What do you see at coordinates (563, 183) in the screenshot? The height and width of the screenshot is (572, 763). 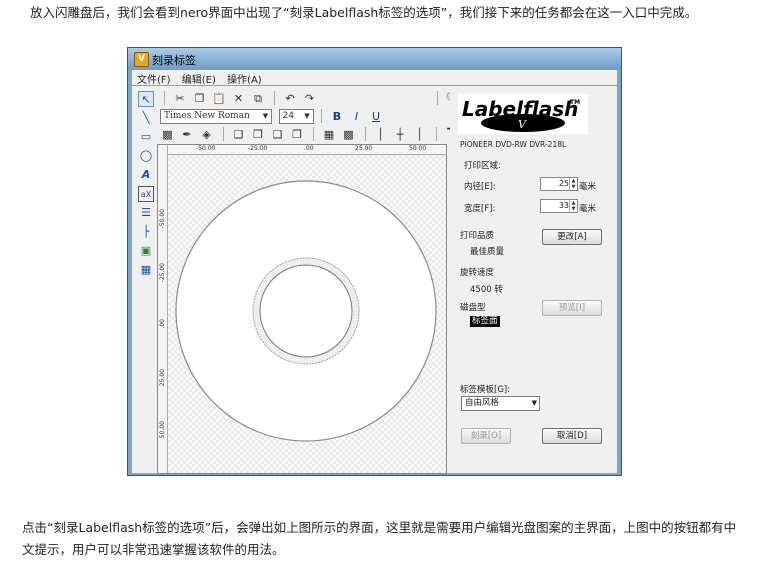 I see `inner-diameter-value: 25` at bounding box center [563, 183].